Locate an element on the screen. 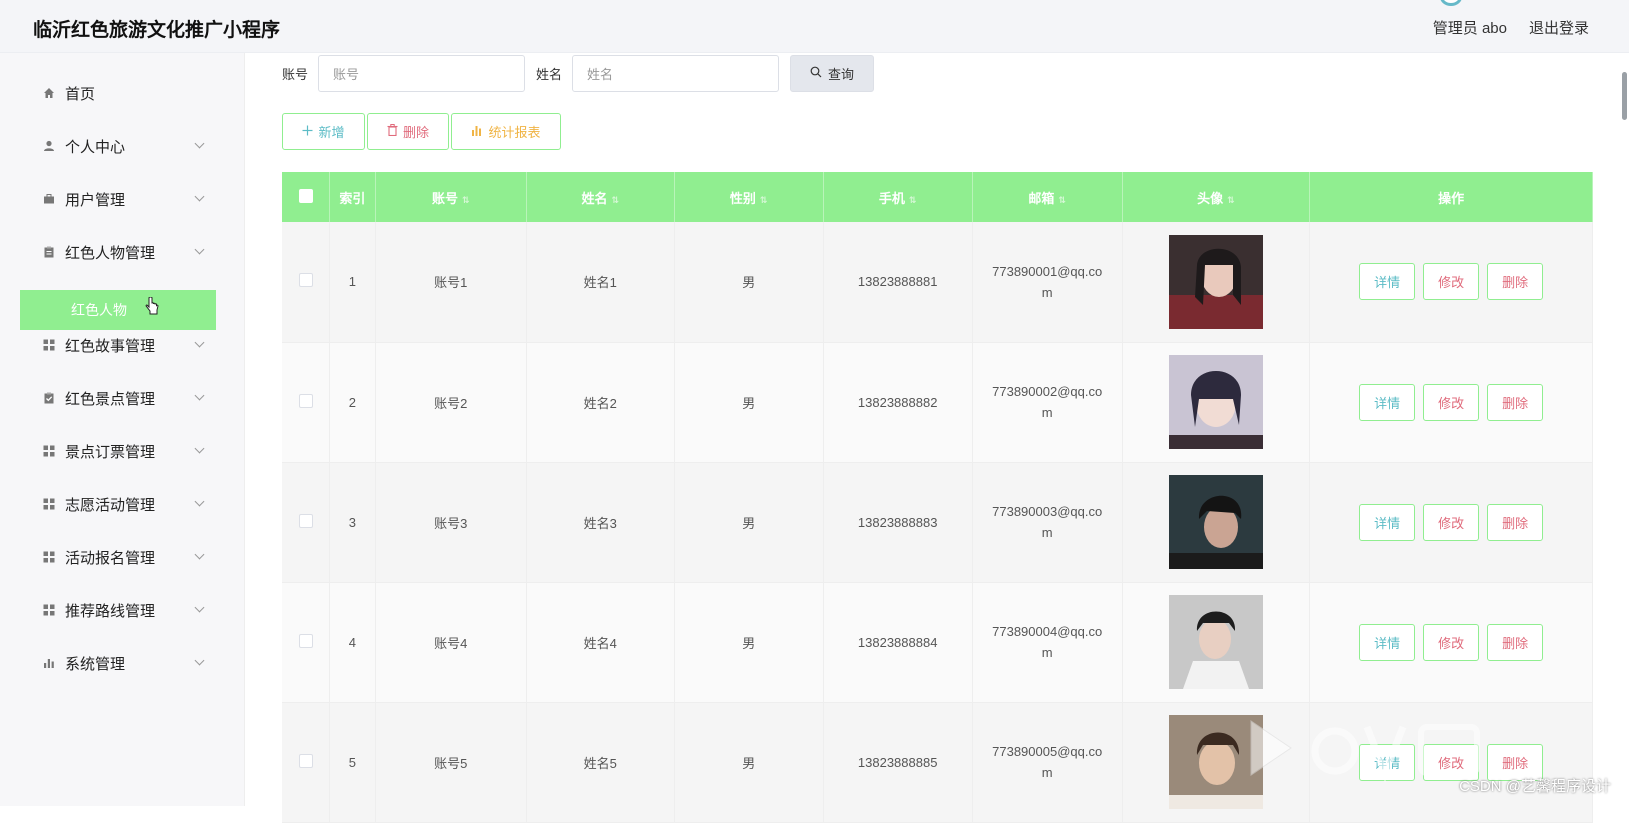 This screenshot has height=823, width=1629. avatar is located at coordinates (1451, 3).